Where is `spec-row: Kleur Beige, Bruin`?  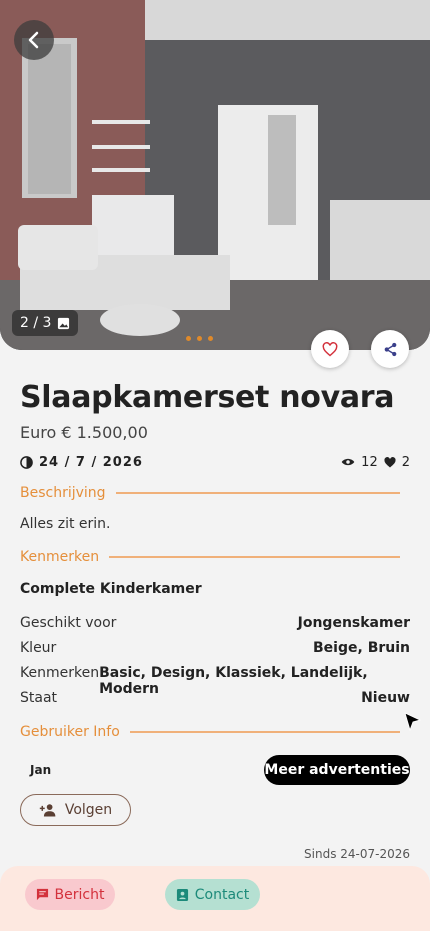 spec-row: Kleur Beige, Bruin is located at coordinates (215, 648).